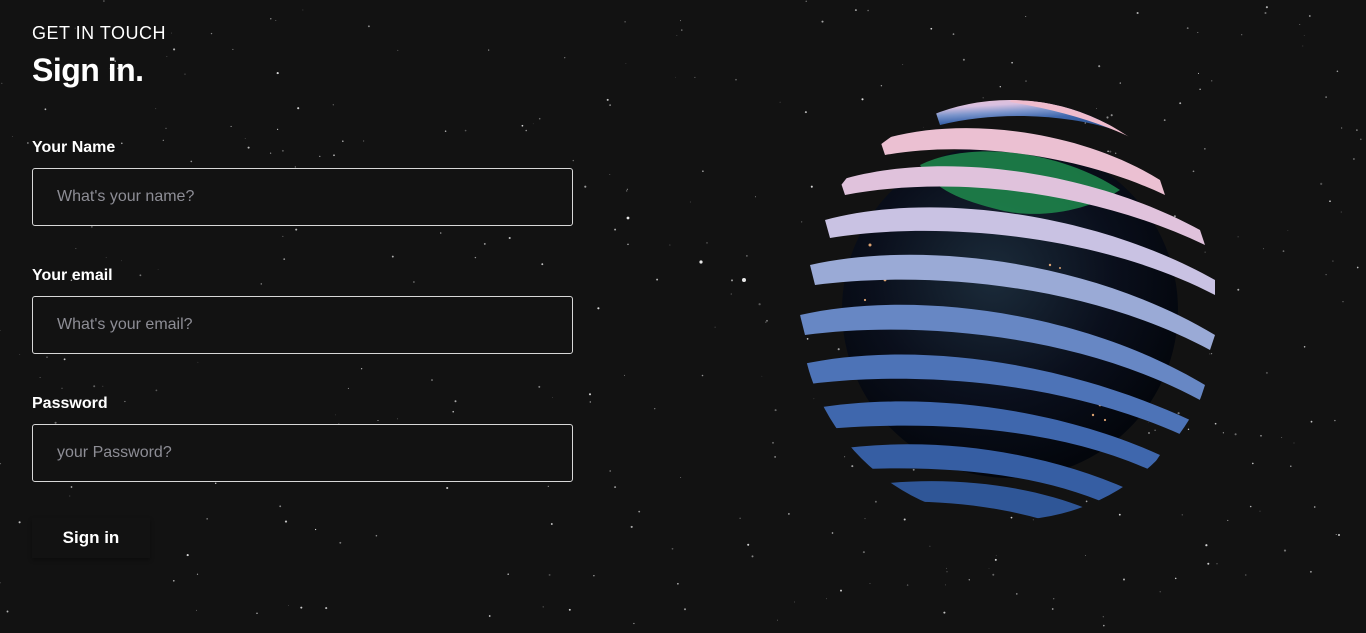 This screenshot has height=633, width=1366. I want to click on name-label: Your Name, so click(74, 147).